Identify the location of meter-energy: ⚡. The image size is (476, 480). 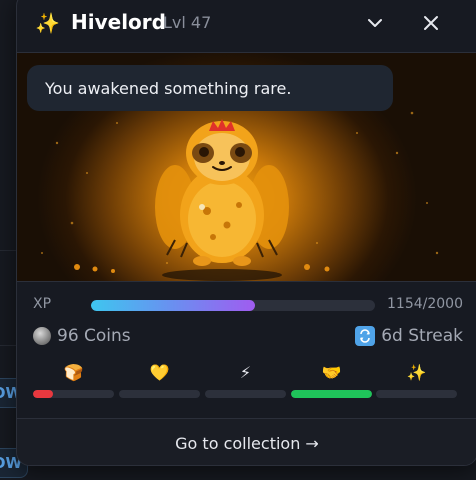
(245, 383).